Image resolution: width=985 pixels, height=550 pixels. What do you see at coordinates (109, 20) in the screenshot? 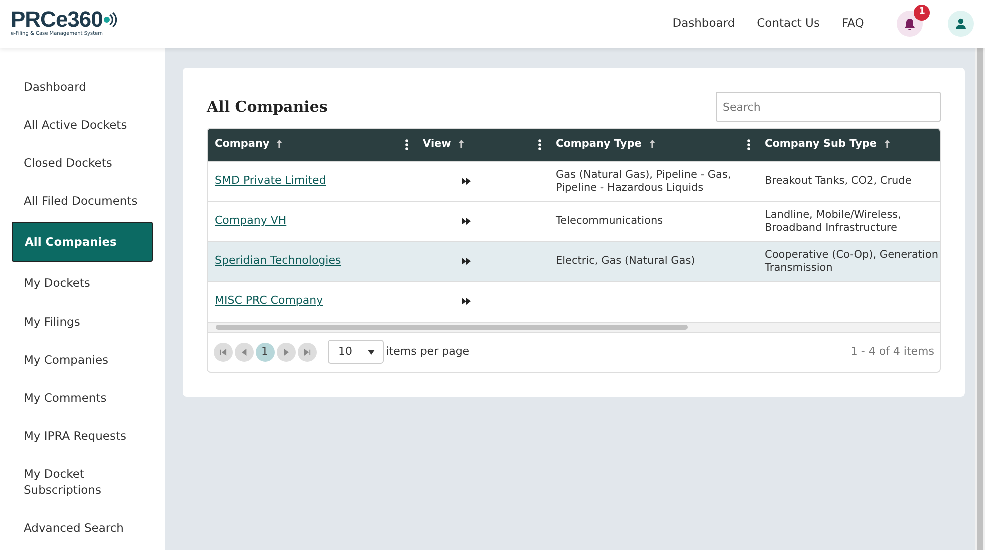
I see `signal-icon` at bounding box center [109, 20].